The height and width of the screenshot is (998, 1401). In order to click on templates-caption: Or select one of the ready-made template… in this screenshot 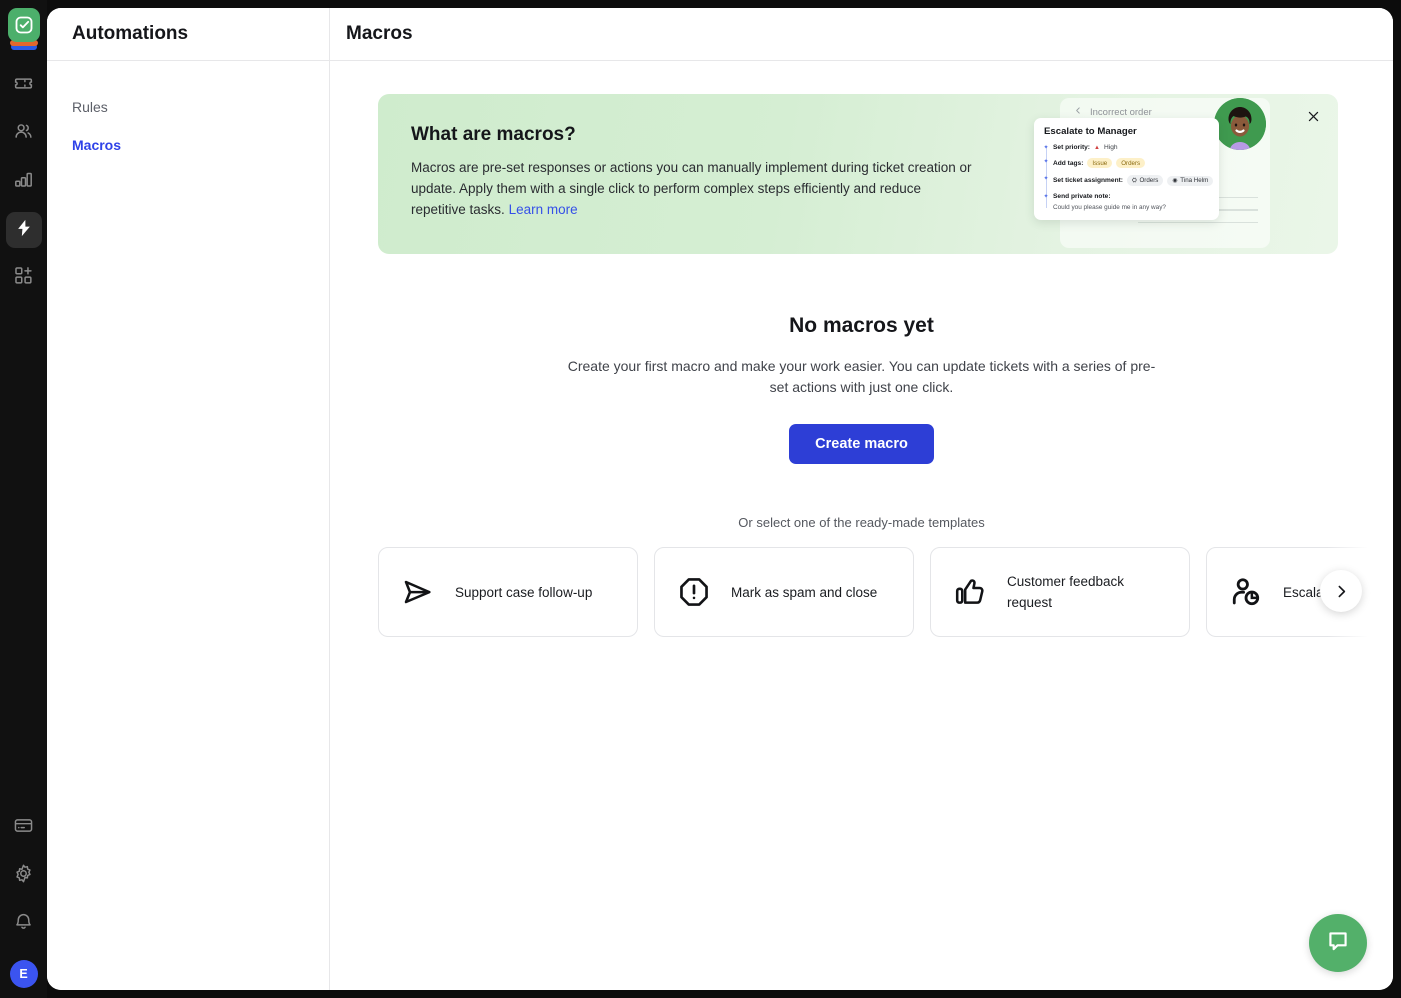, I will do `click(861, 522)`.